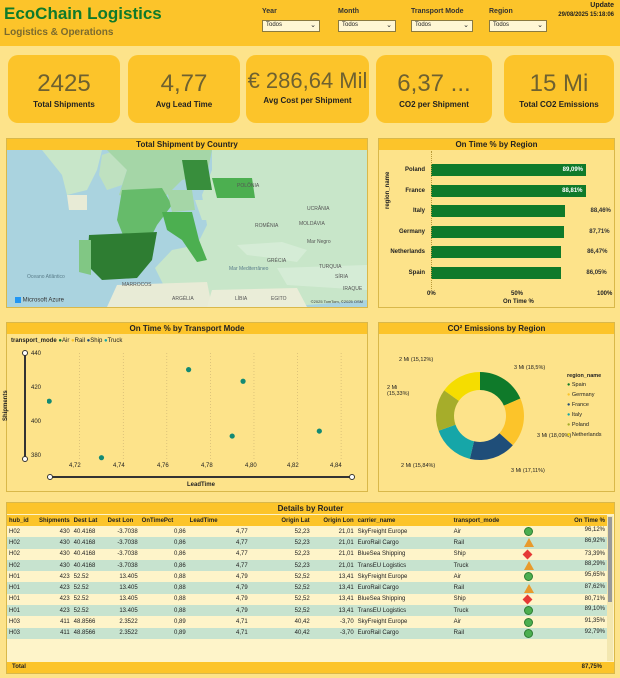  Describe the element at coordinates (54, 543) in the screenshot. I see `table-cell: 430` at that location.